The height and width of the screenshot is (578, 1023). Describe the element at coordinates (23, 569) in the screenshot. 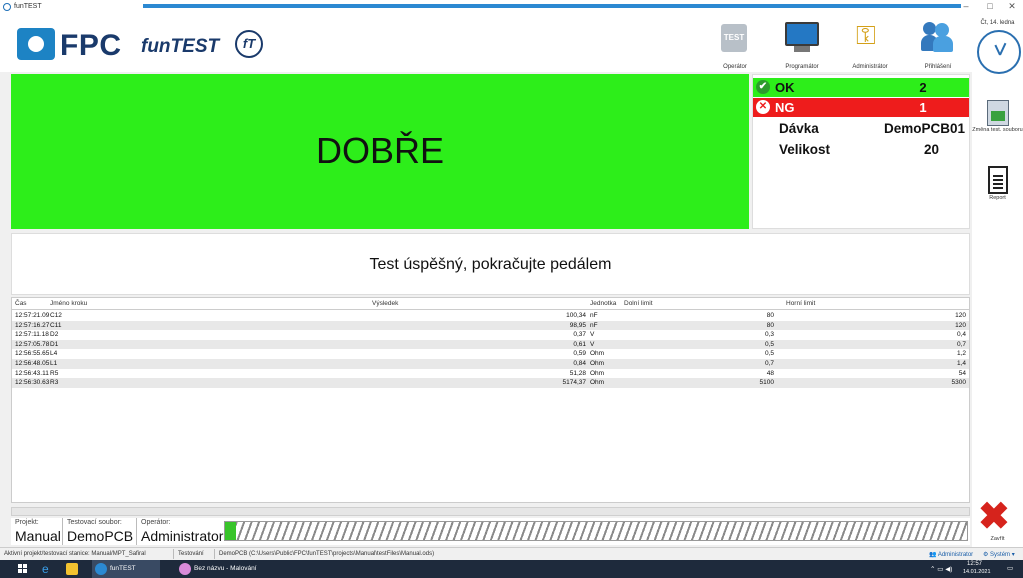

I see `windows-start-icon` at that location.